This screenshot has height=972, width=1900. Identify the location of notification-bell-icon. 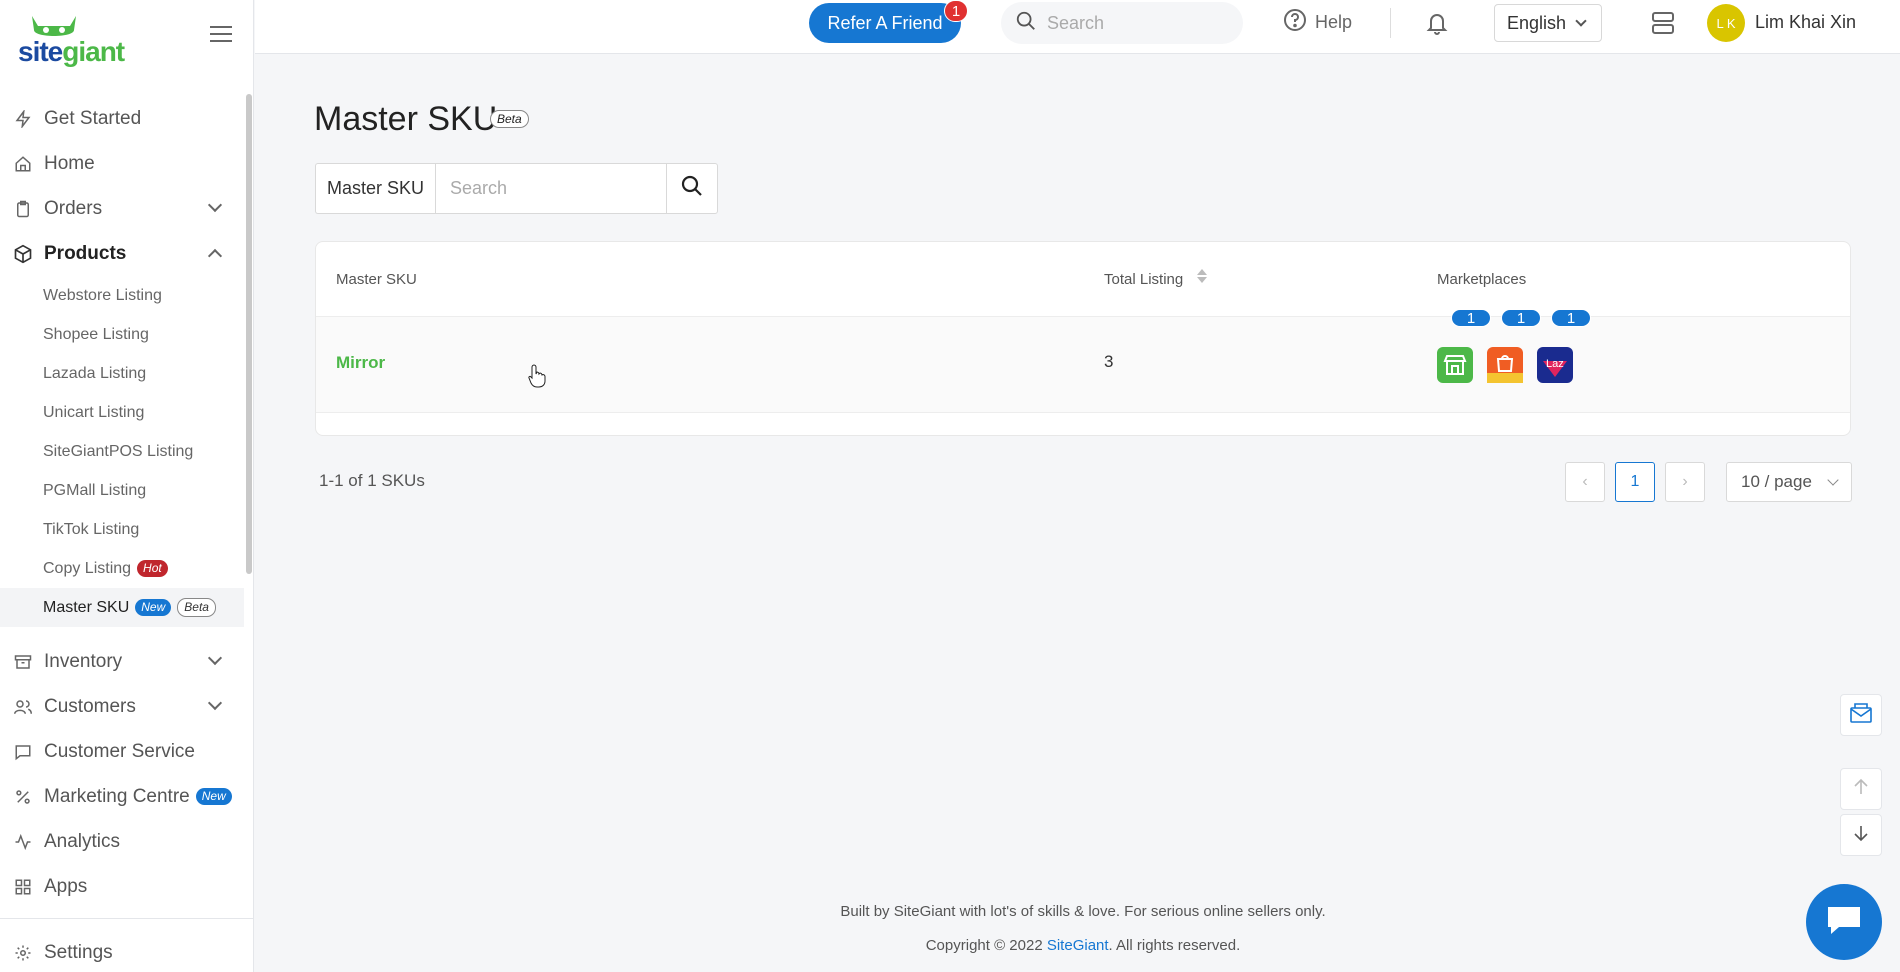
(1437, 25).